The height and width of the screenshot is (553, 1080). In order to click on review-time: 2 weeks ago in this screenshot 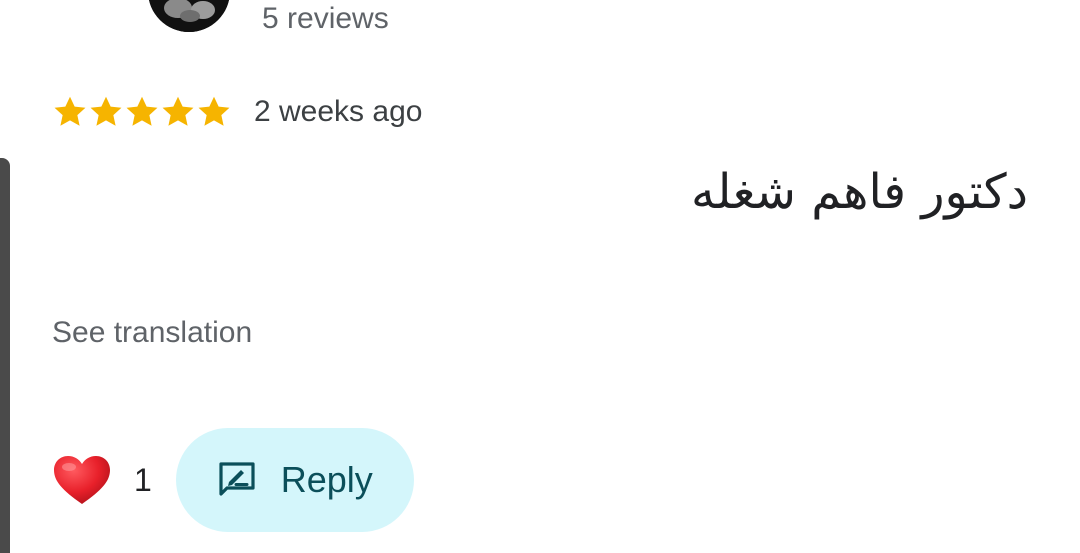, I will do `click(338, 111)`.